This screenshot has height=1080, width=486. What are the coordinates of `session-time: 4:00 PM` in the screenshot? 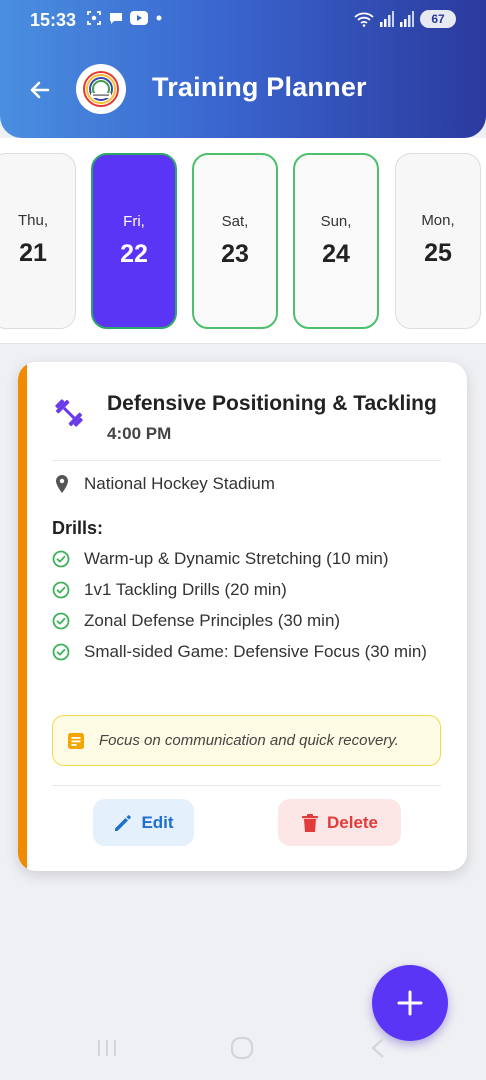 It's located at (139, 433).